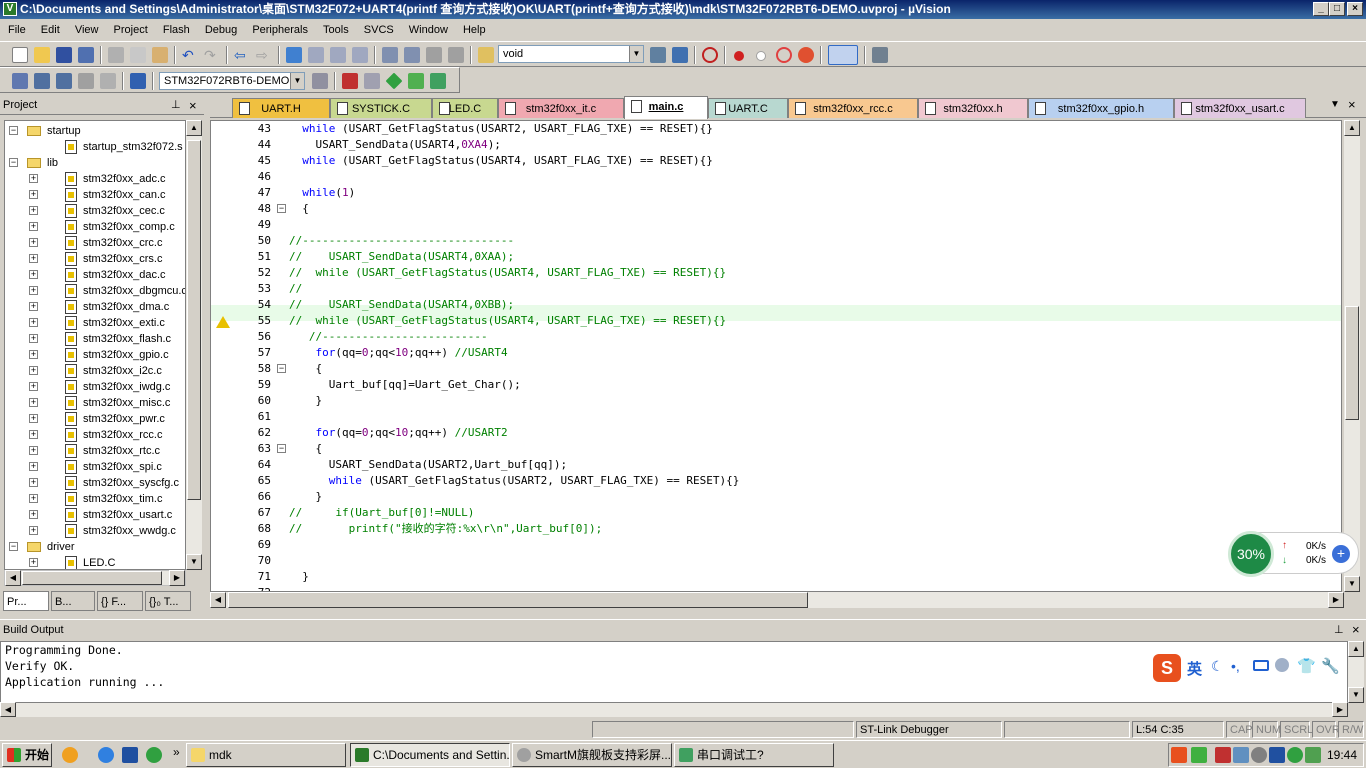 This screenshot has height=768, width=1366. I want to click on software-packs-icon, so click(438, 81).